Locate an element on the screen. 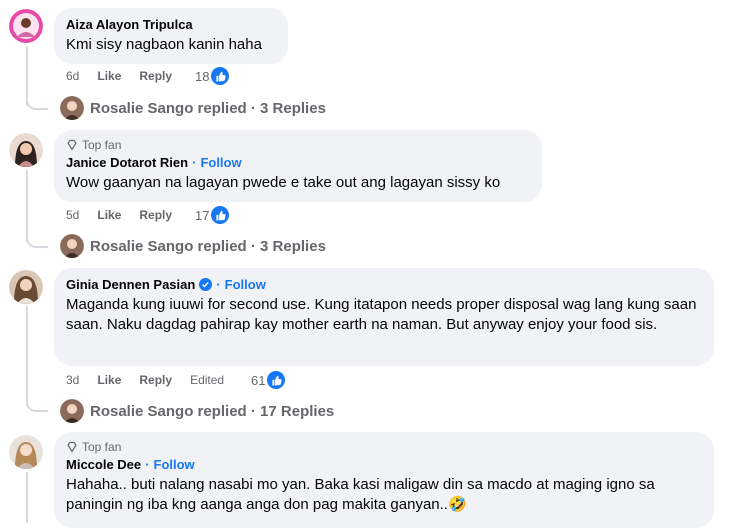 This screenshot has width=750, height=528. commenter-name: Aiza Alayon Tripulca is located at coordinates (129, 24).